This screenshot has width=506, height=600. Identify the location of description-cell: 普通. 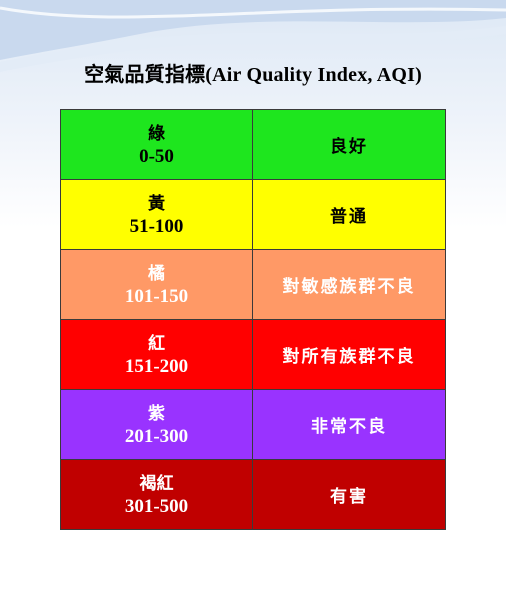
(349, 214).